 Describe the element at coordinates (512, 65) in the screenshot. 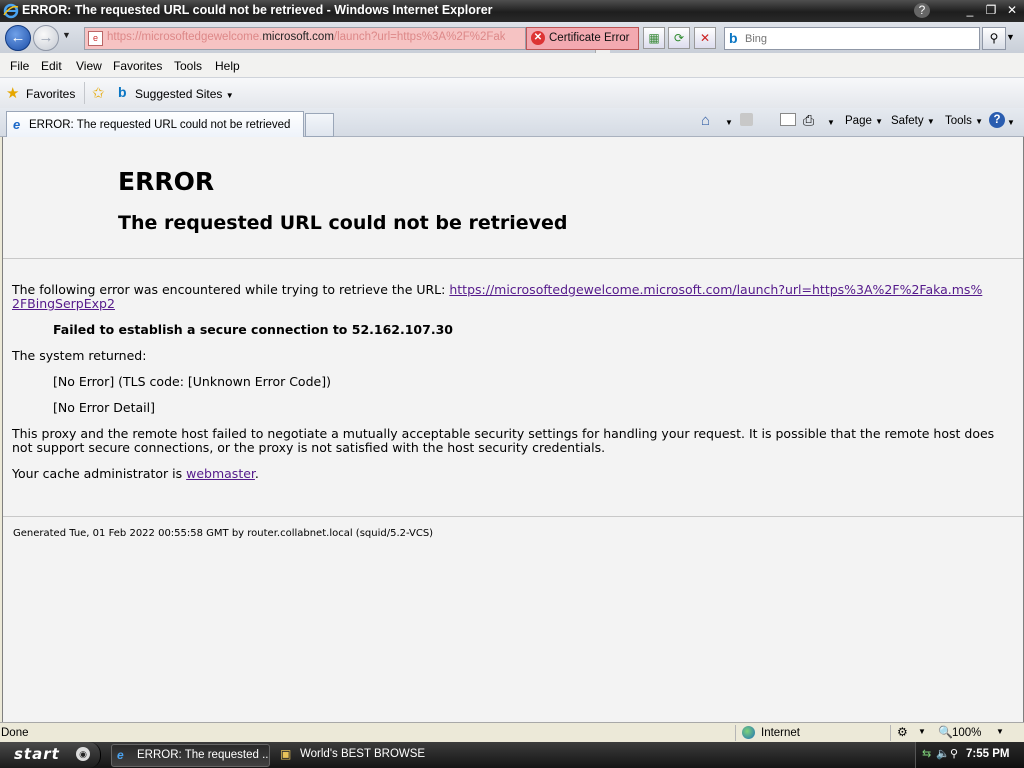

I see `menu-bar: File Edit View Favorites Tools Help` at that location.